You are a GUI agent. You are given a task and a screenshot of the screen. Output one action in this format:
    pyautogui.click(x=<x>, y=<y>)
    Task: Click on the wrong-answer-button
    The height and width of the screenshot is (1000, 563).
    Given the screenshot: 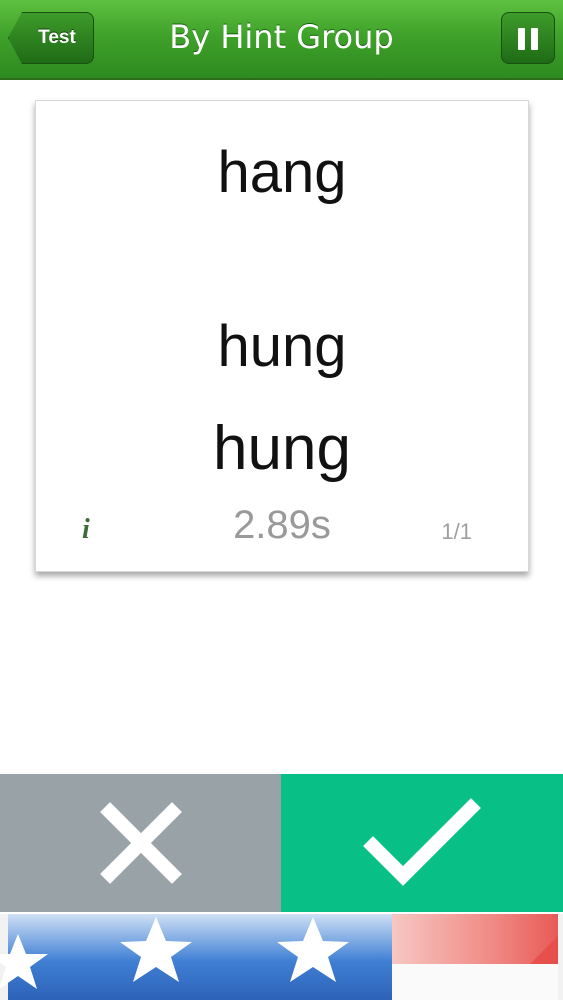 What is the action you would take?
    pyautogui.click(x=140, y=843)
    